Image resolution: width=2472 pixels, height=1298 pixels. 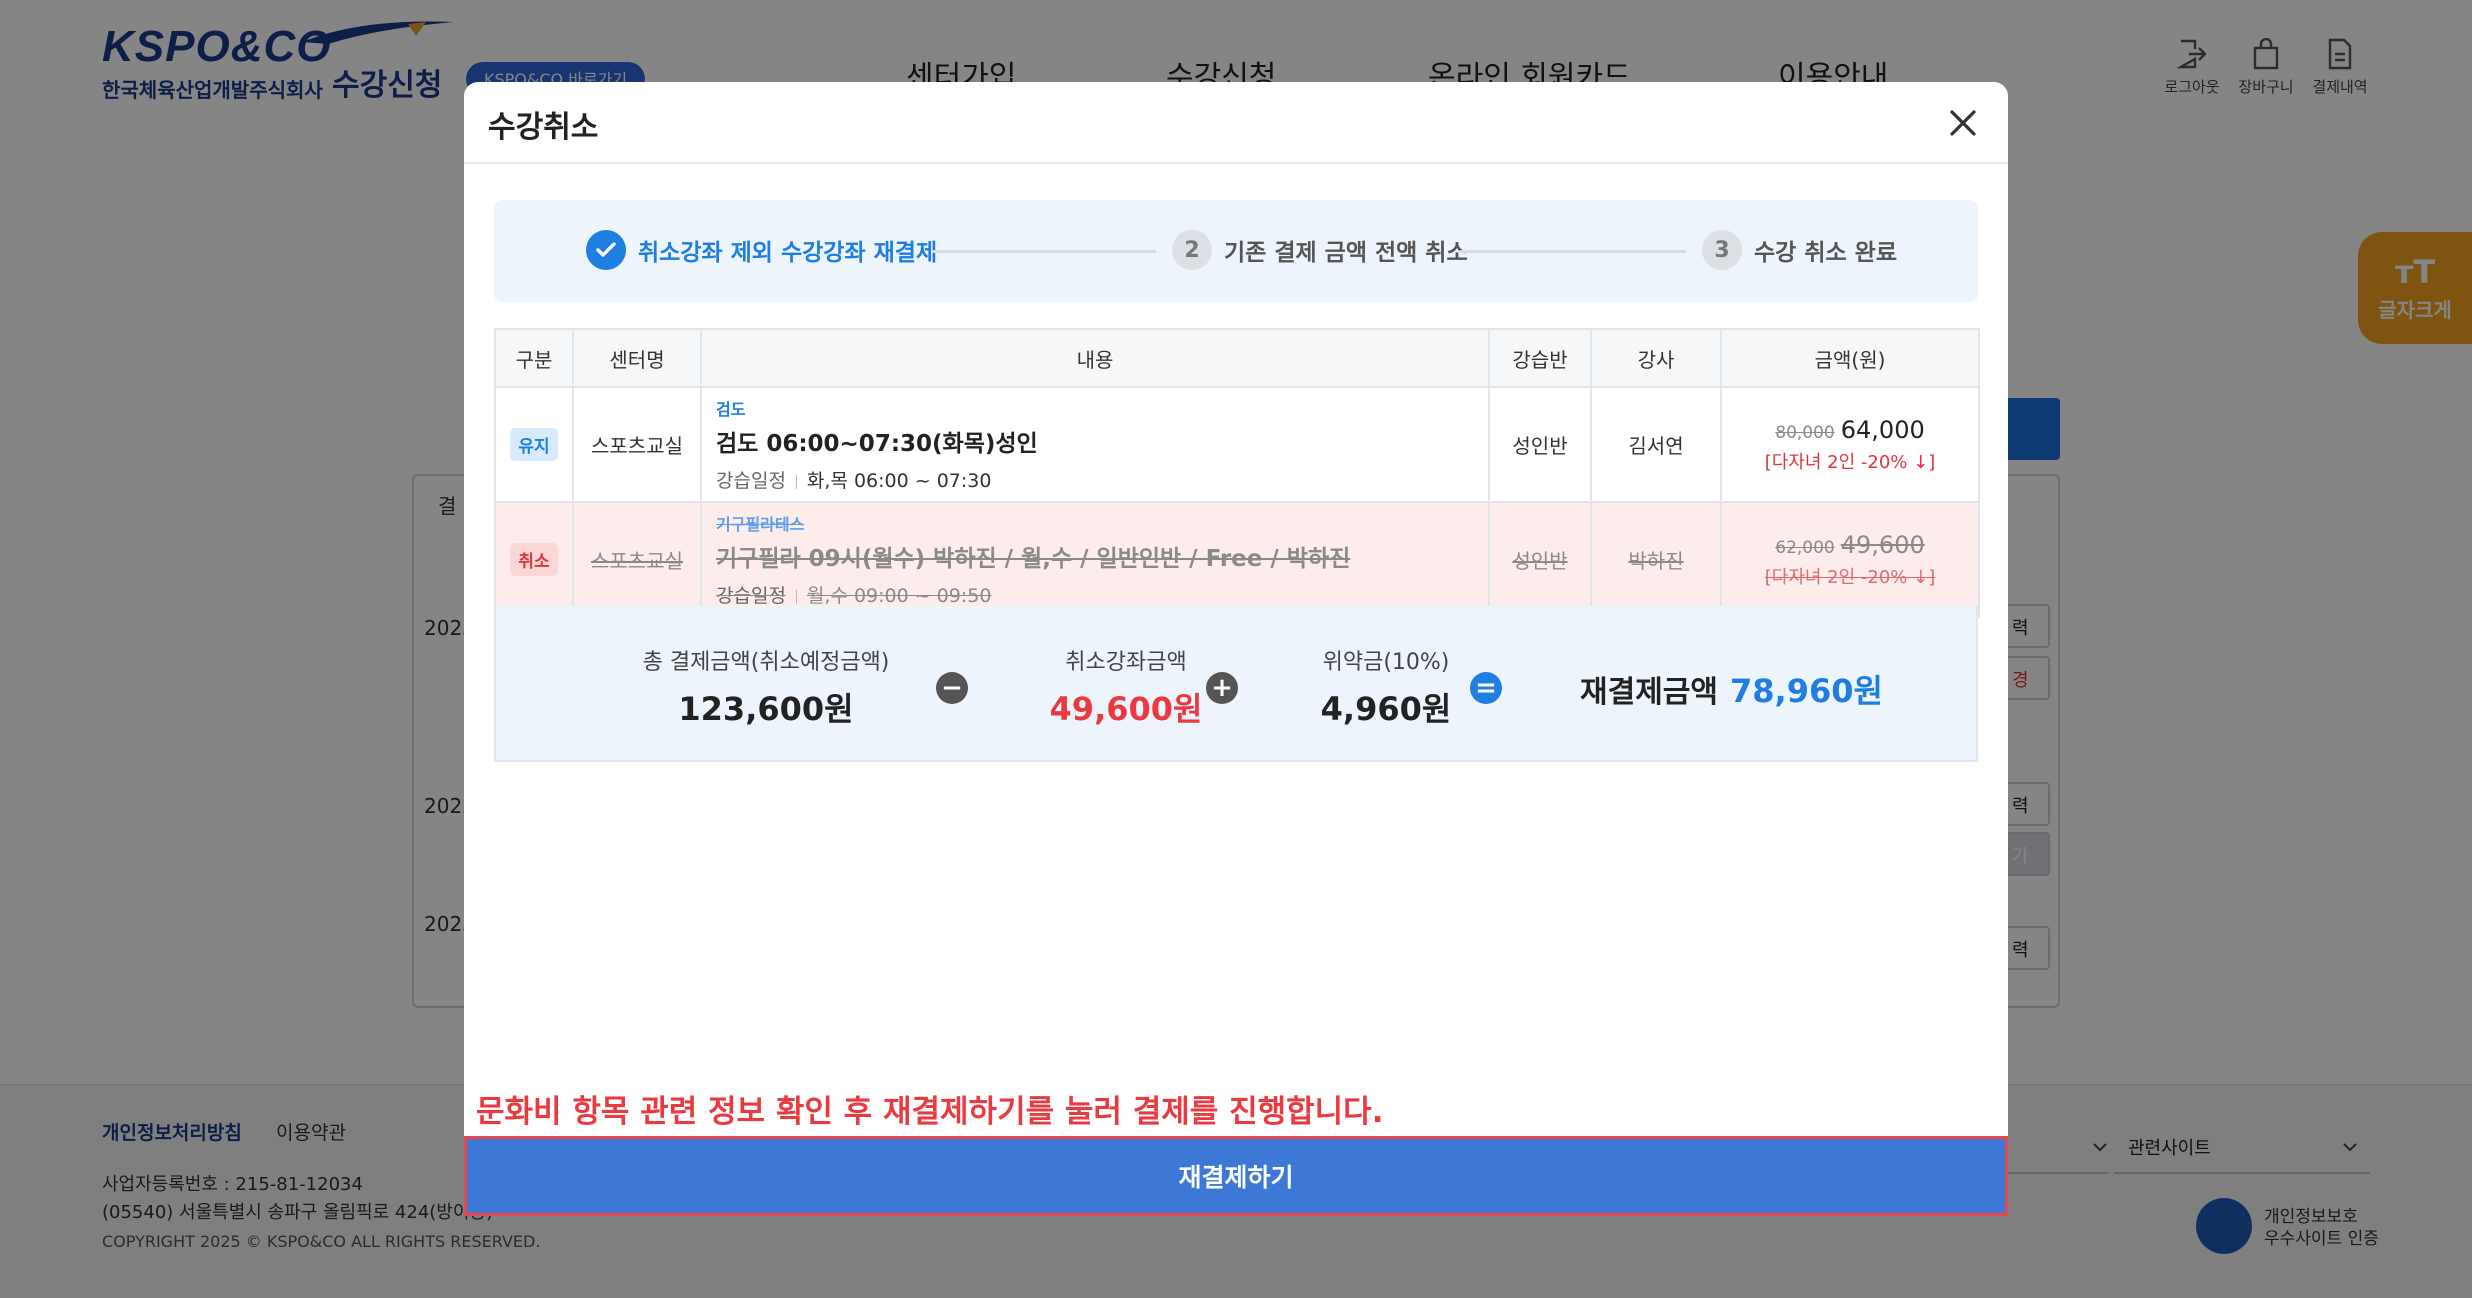 What do you see at coordinates (766, 662) in the screenshot?
I see `total-payment-label: 총 결제금액(취소예정금액)` at bounding box center [766, 662].